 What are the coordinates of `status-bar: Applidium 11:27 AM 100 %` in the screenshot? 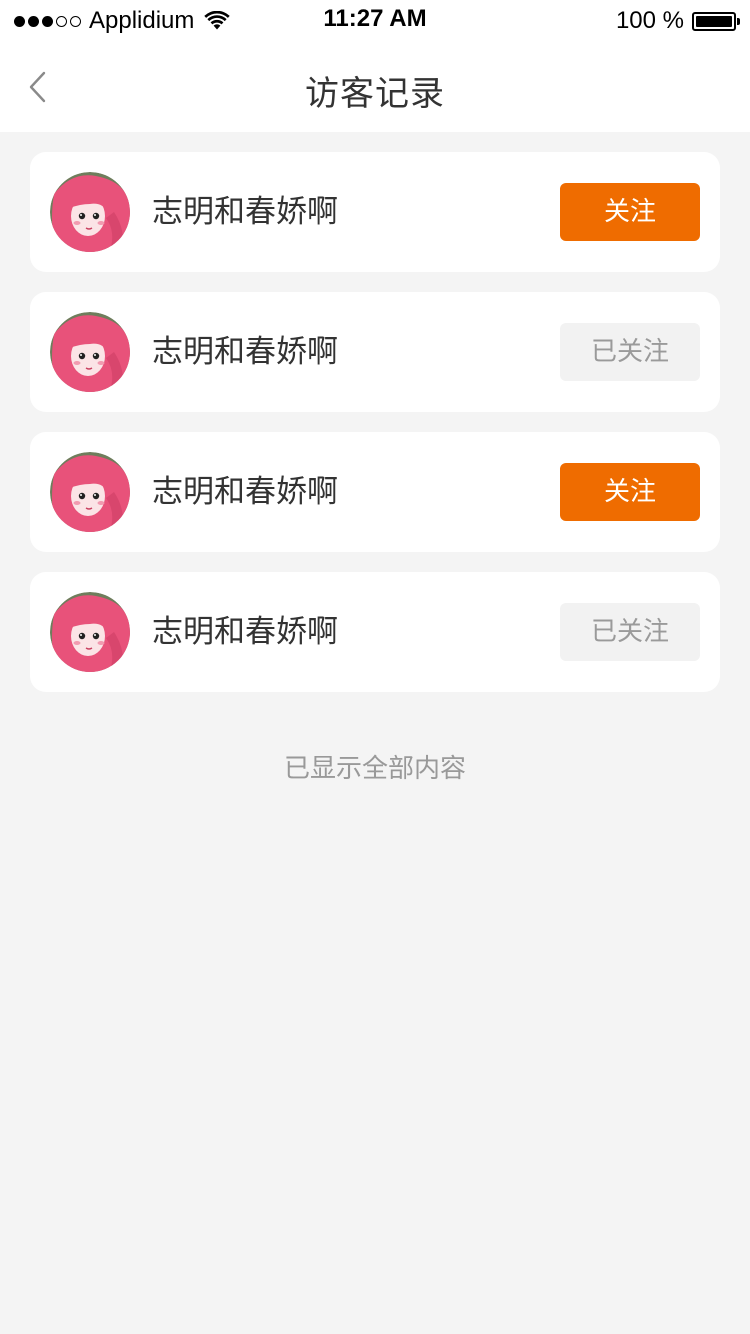 It's located at (375, 20).